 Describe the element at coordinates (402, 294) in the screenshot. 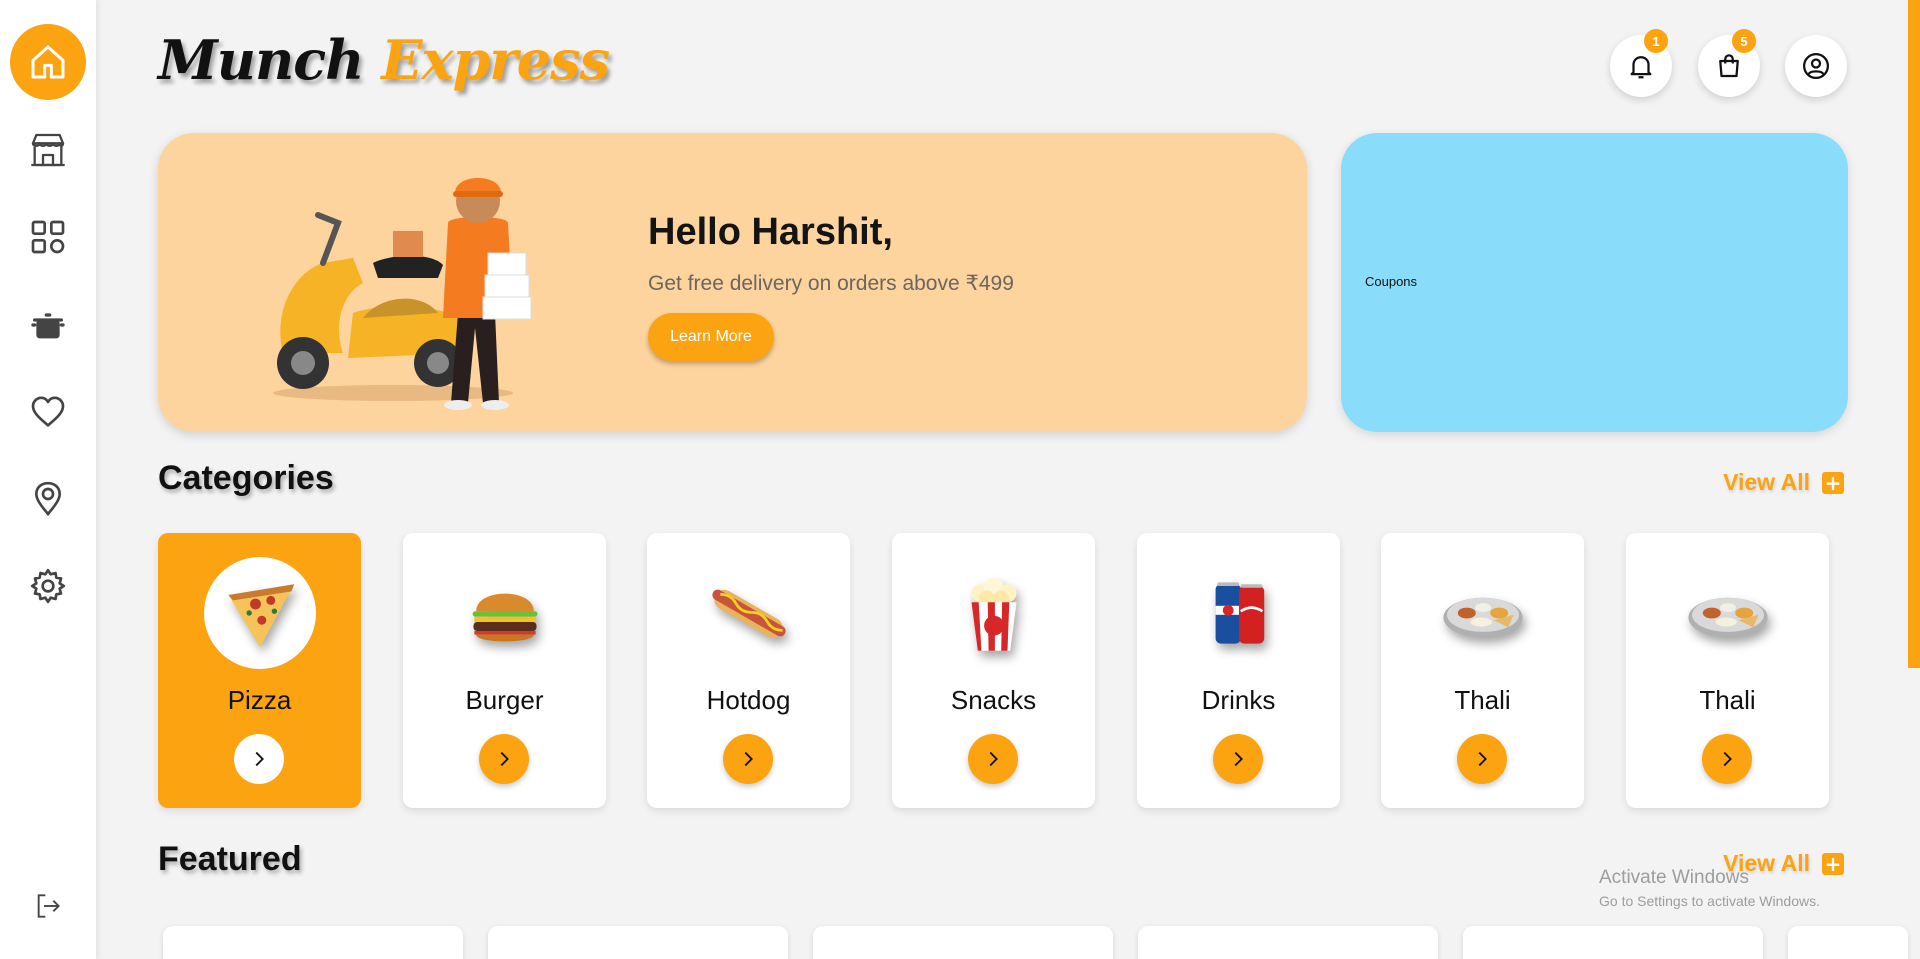

I see `delivery-scooter-illustration` at that location.